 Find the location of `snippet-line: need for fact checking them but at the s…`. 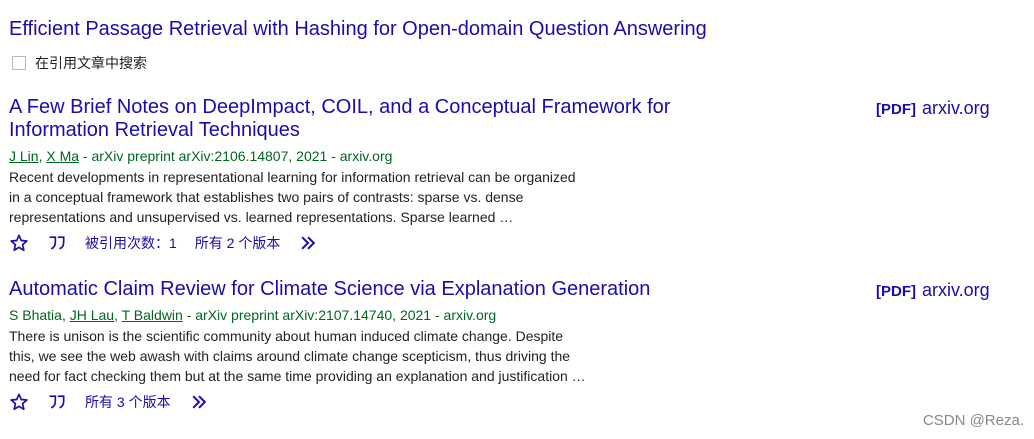

snippet-line: need for fact checking them but at the s… is located at coordinates (297, 376).